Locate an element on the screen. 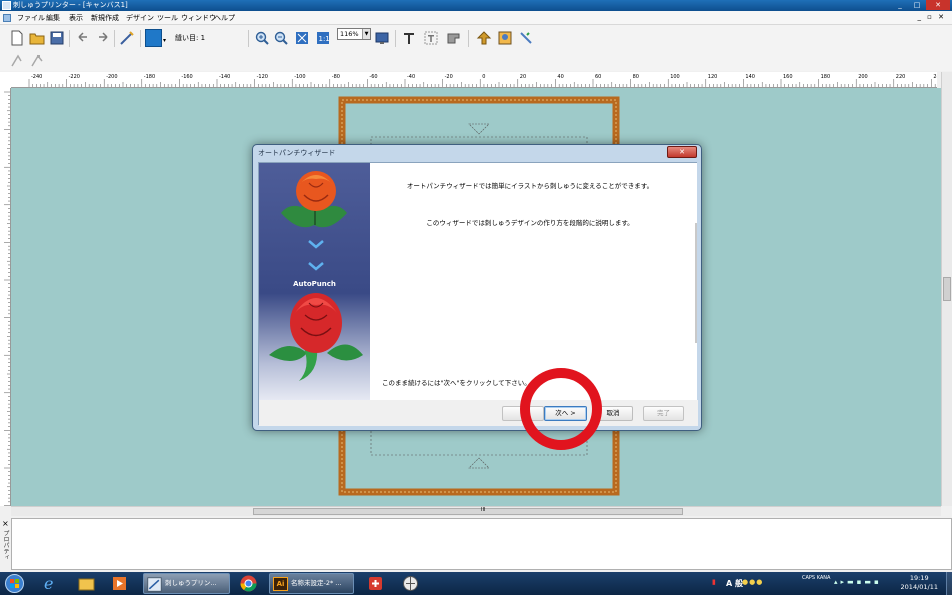 The height and width of the screenshot is (595, 952). explorer-icon is located at coordinates (86, 583).